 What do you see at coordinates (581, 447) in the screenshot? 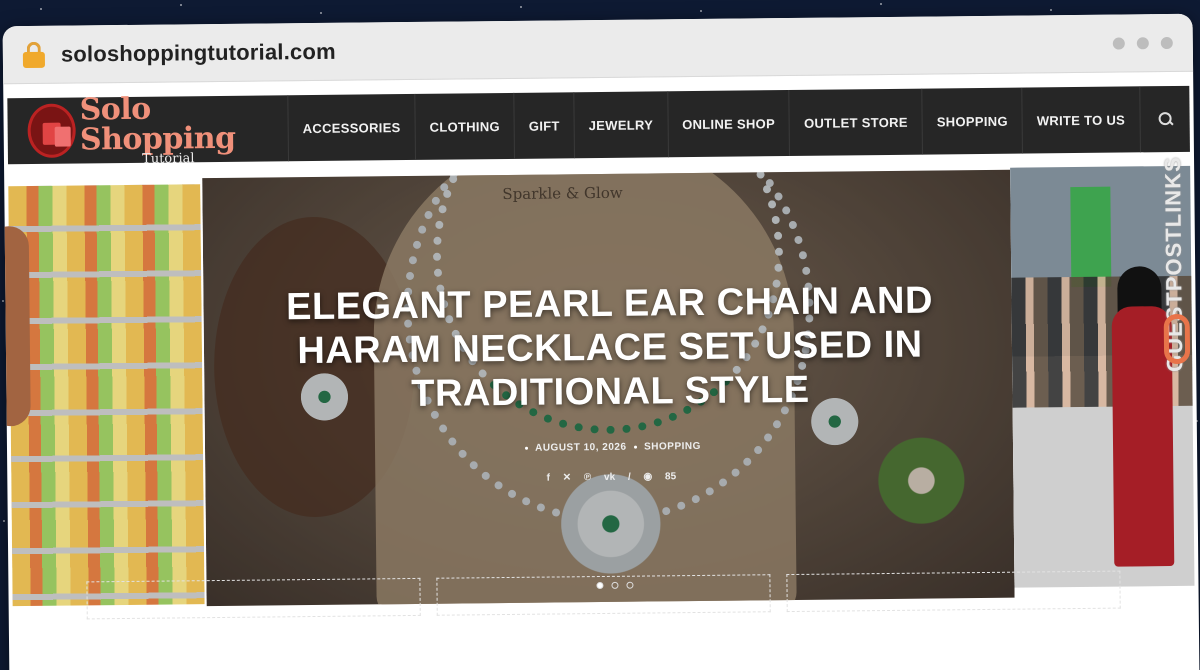
I see `post-date: AUGUST 10, 2026` at bounding box center [581, 447].